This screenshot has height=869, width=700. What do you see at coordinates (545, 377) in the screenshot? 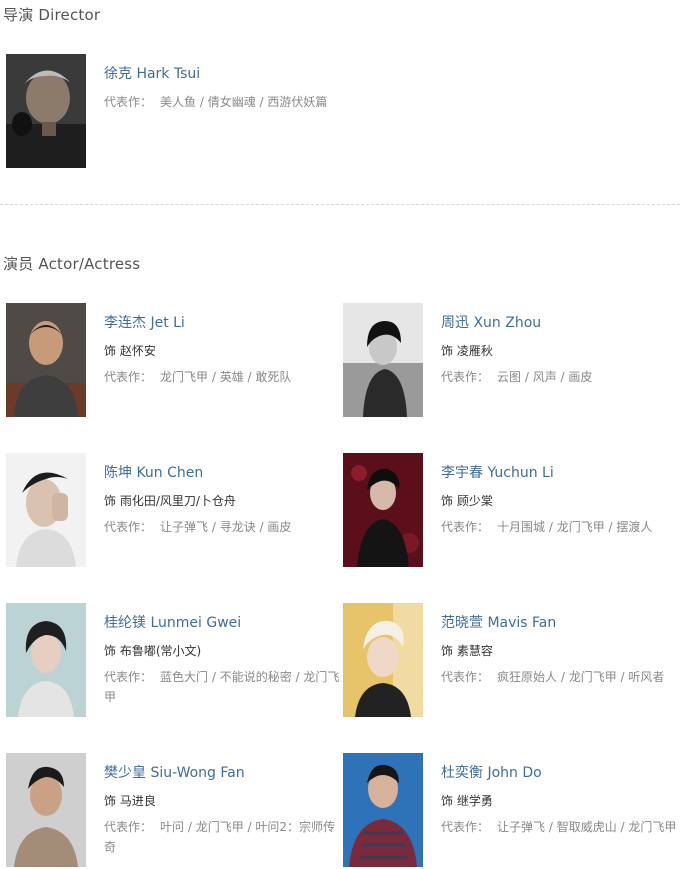
I see `works-list: 云图 / 风声 / 画皮` at bounding box center [545, 377].